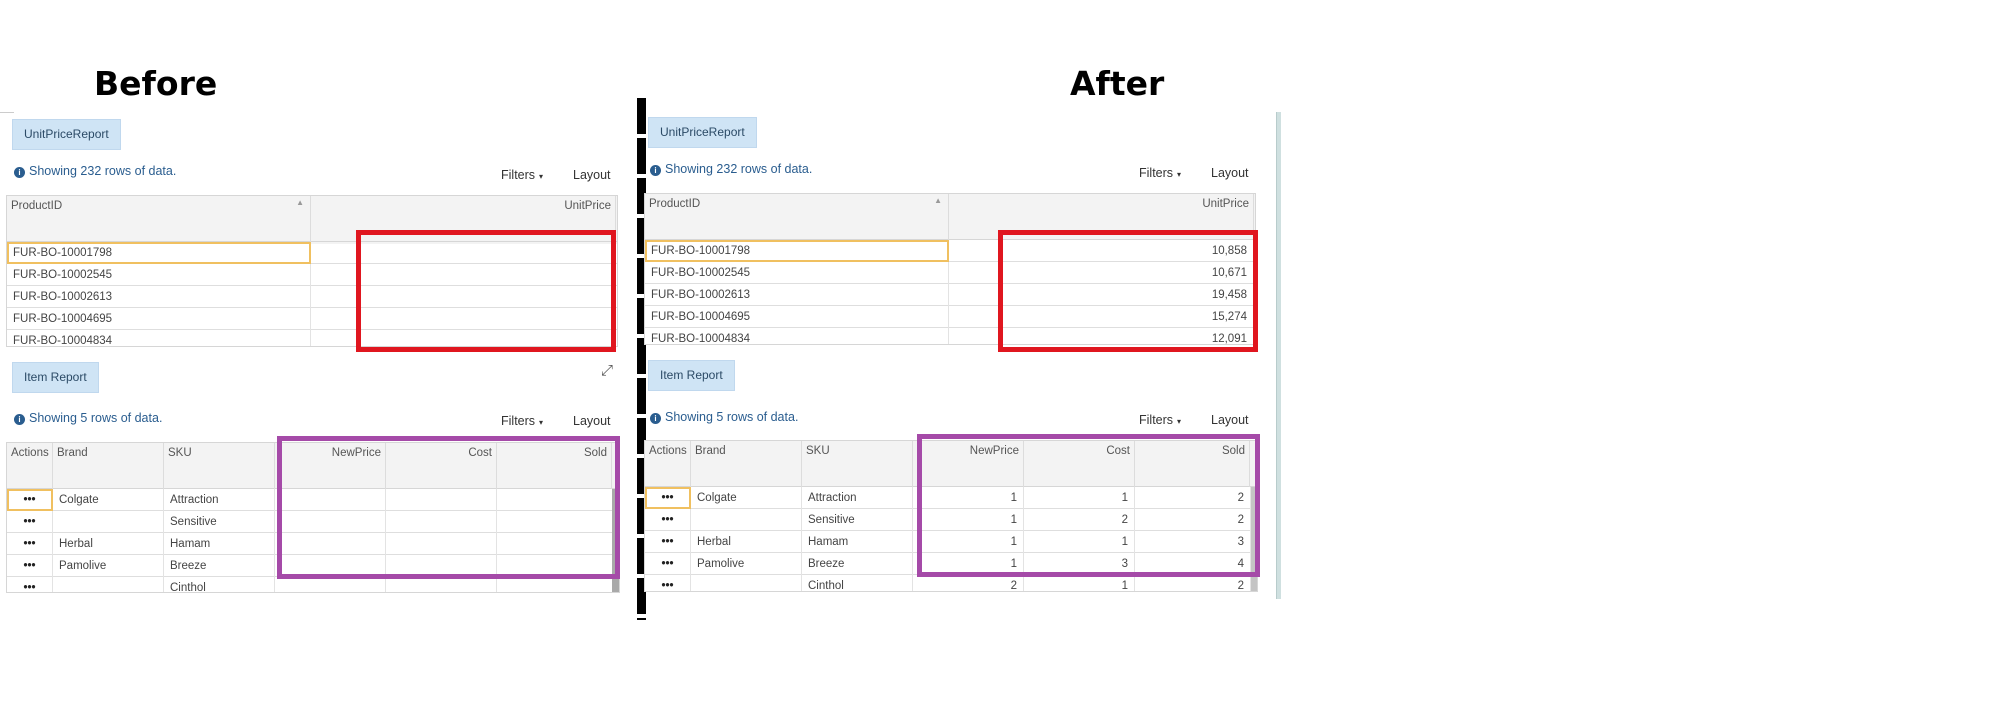  What do you see at coordinates (330, 584) in the screenshot?
I see `newprice-cell` at bounding box center [330, 584].